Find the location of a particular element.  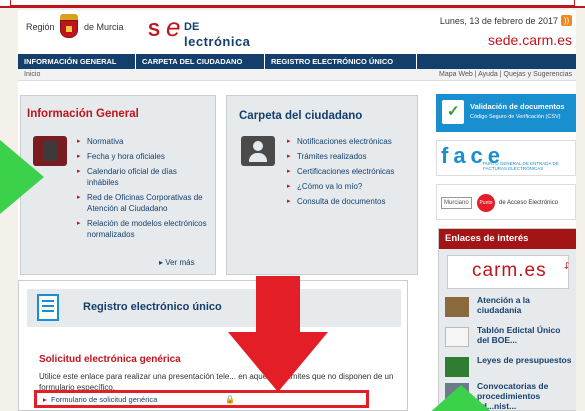

citizen-icon is located at coordinates (258, 151).